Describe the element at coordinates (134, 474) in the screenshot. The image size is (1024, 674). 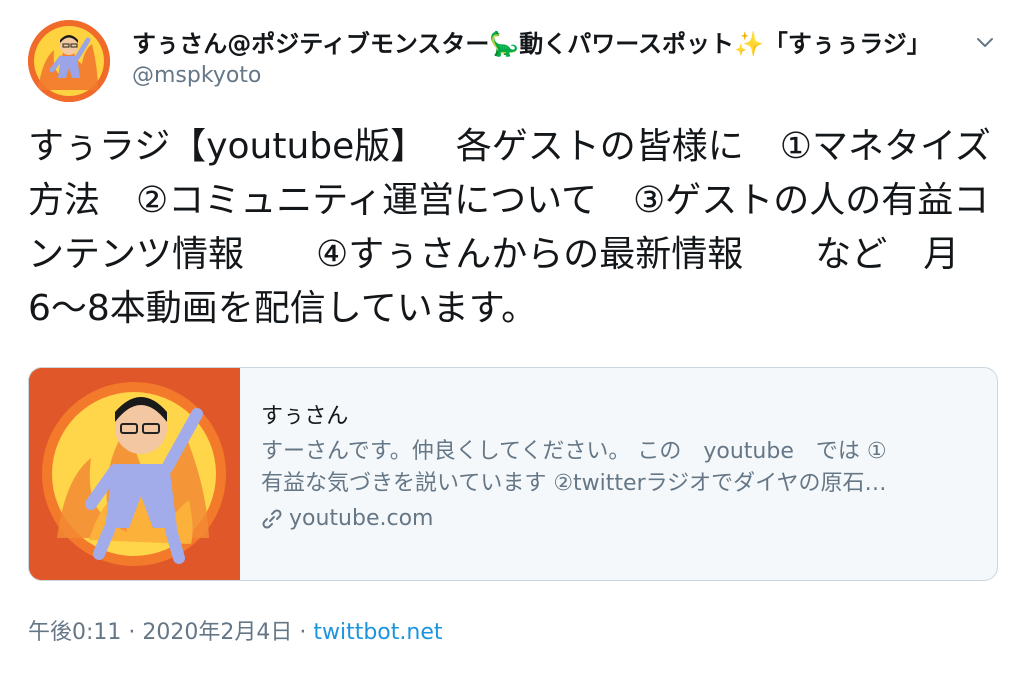
I see `channel-thumbnail-icon` at that location.